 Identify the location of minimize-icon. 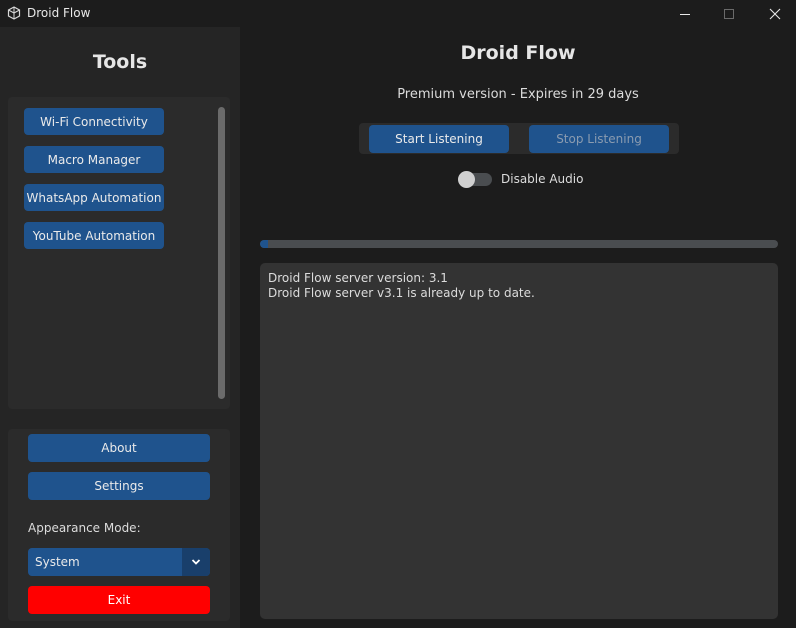
(685, 14).